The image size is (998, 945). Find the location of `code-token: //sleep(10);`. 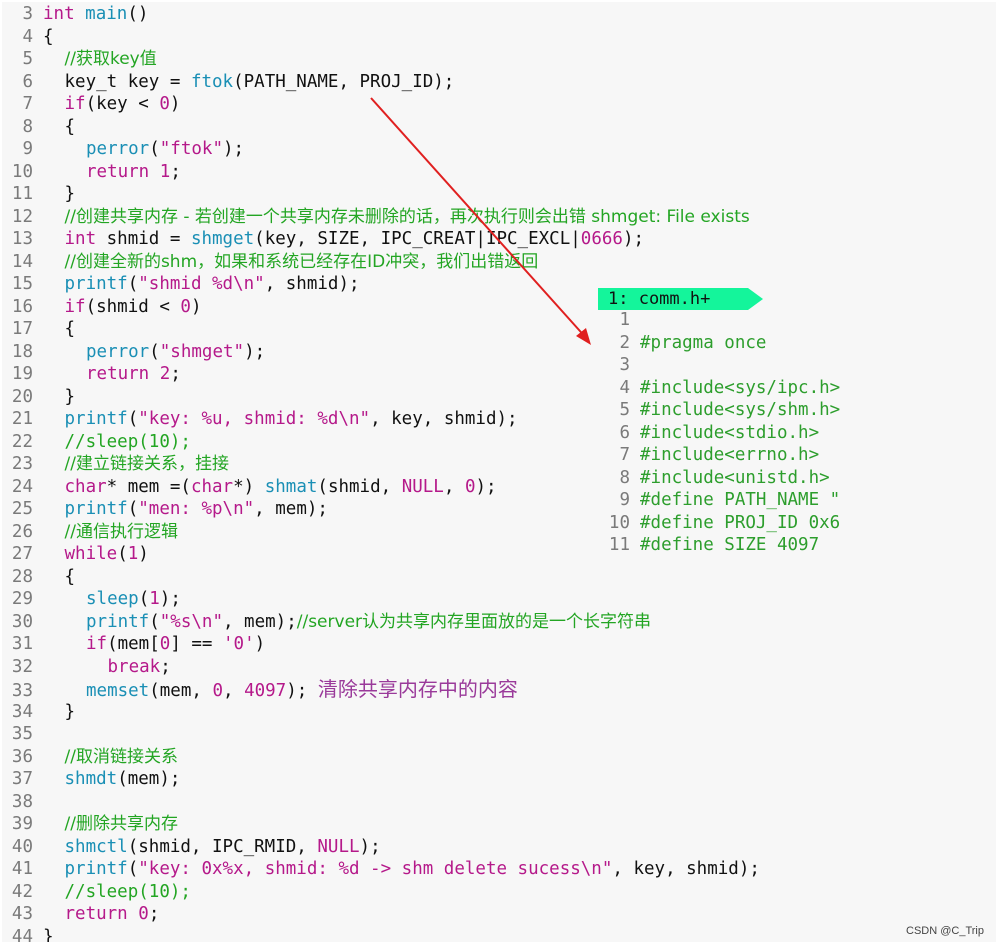

code-token: //sleep(10); is located at coordinates (127, 891).